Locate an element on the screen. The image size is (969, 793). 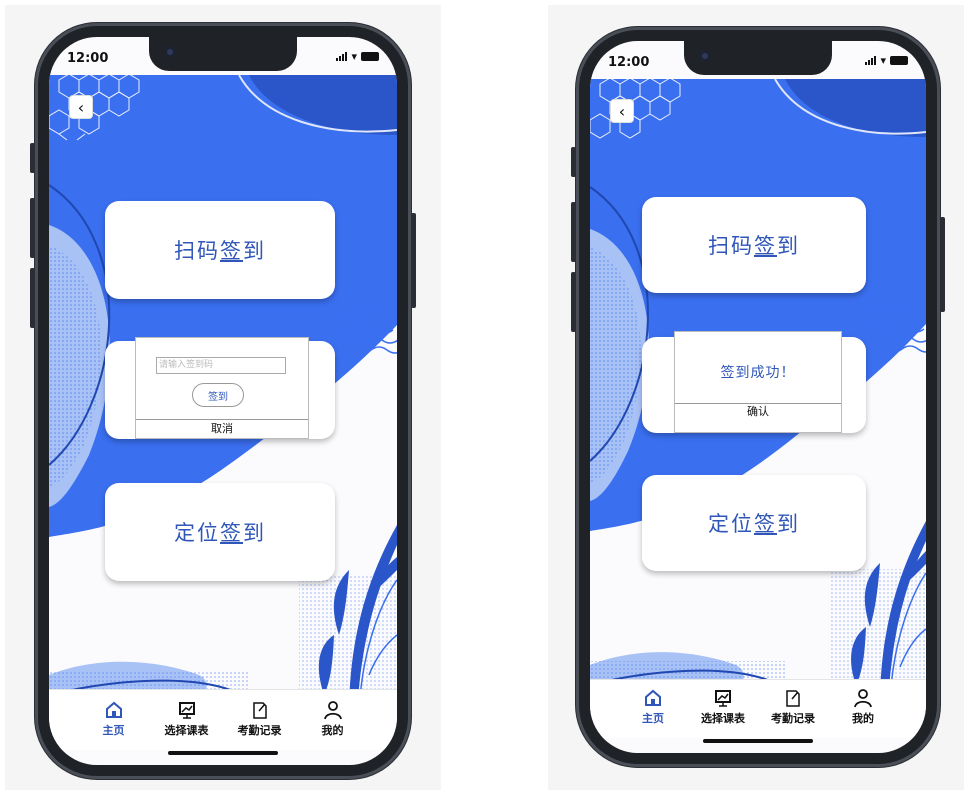
submit-checkin-button: 签到 is located at coordinates (218, 395).